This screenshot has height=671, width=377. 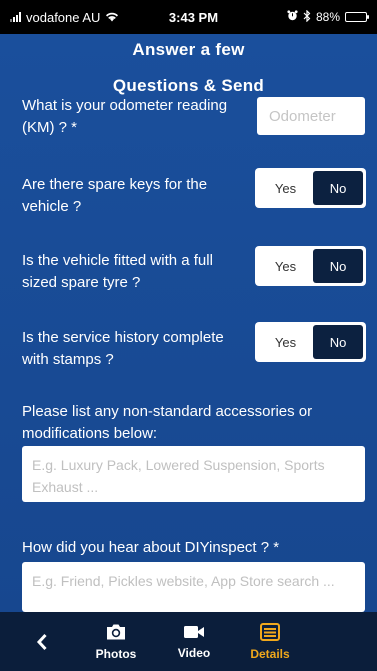 What do you see at coordinates (292, 17) in the screenshot?
I see `alarm-icon` at bounding box center [292, 17].